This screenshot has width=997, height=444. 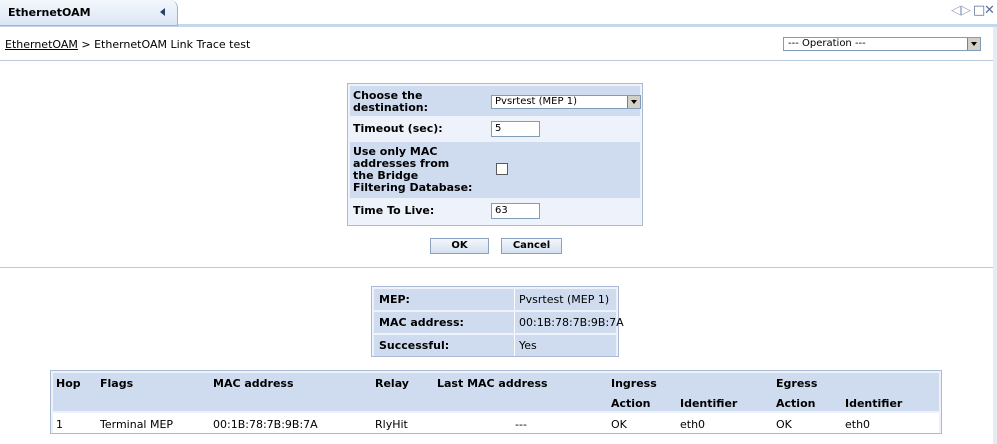 I want to click on mep-info-row: MAC address: 00:1B:78:7B:9B:7A, so click(x=499, y=322).